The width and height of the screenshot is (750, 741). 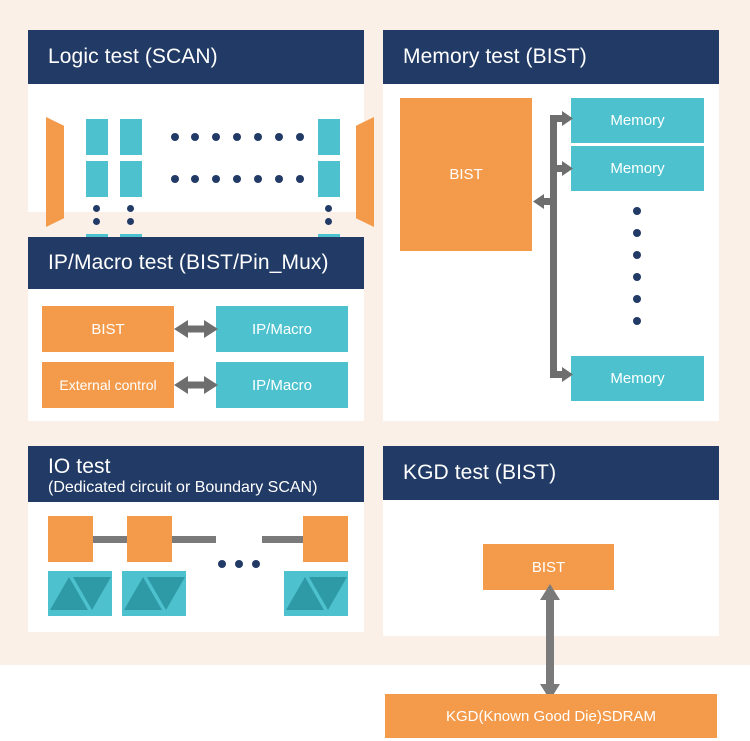 I want to click on kgd-bist-to-sdram-arrow, so click(x=550, y=642).